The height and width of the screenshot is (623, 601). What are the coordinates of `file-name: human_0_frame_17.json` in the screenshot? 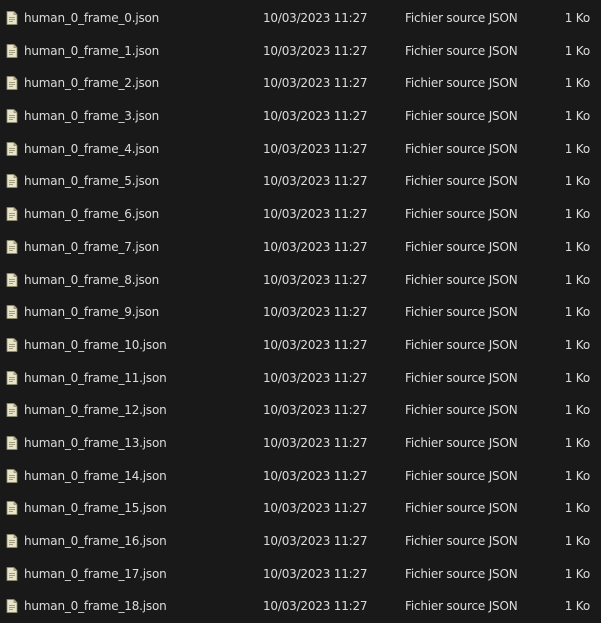 It's located at (95, 573).